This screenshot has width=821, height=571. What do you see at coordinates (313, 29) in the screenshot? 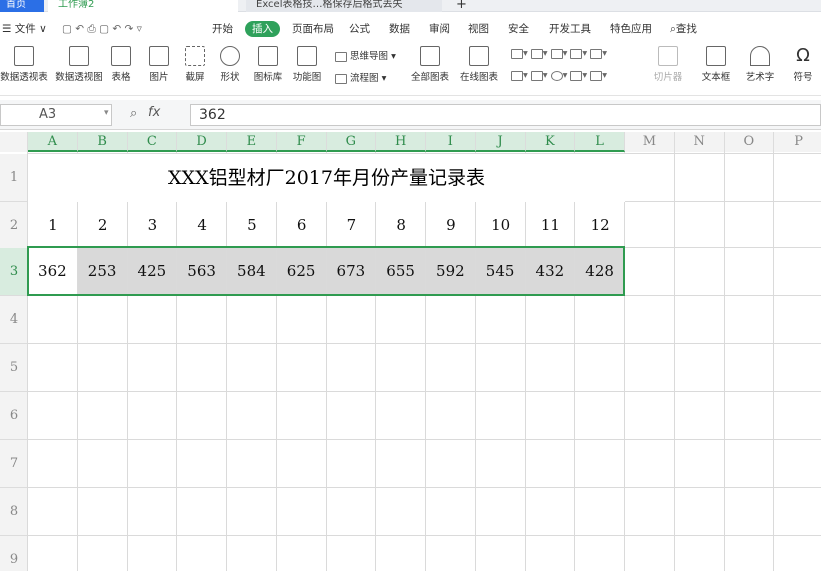
I see `menu-page-layout: 页面布局` at bounding box center [313, 29].